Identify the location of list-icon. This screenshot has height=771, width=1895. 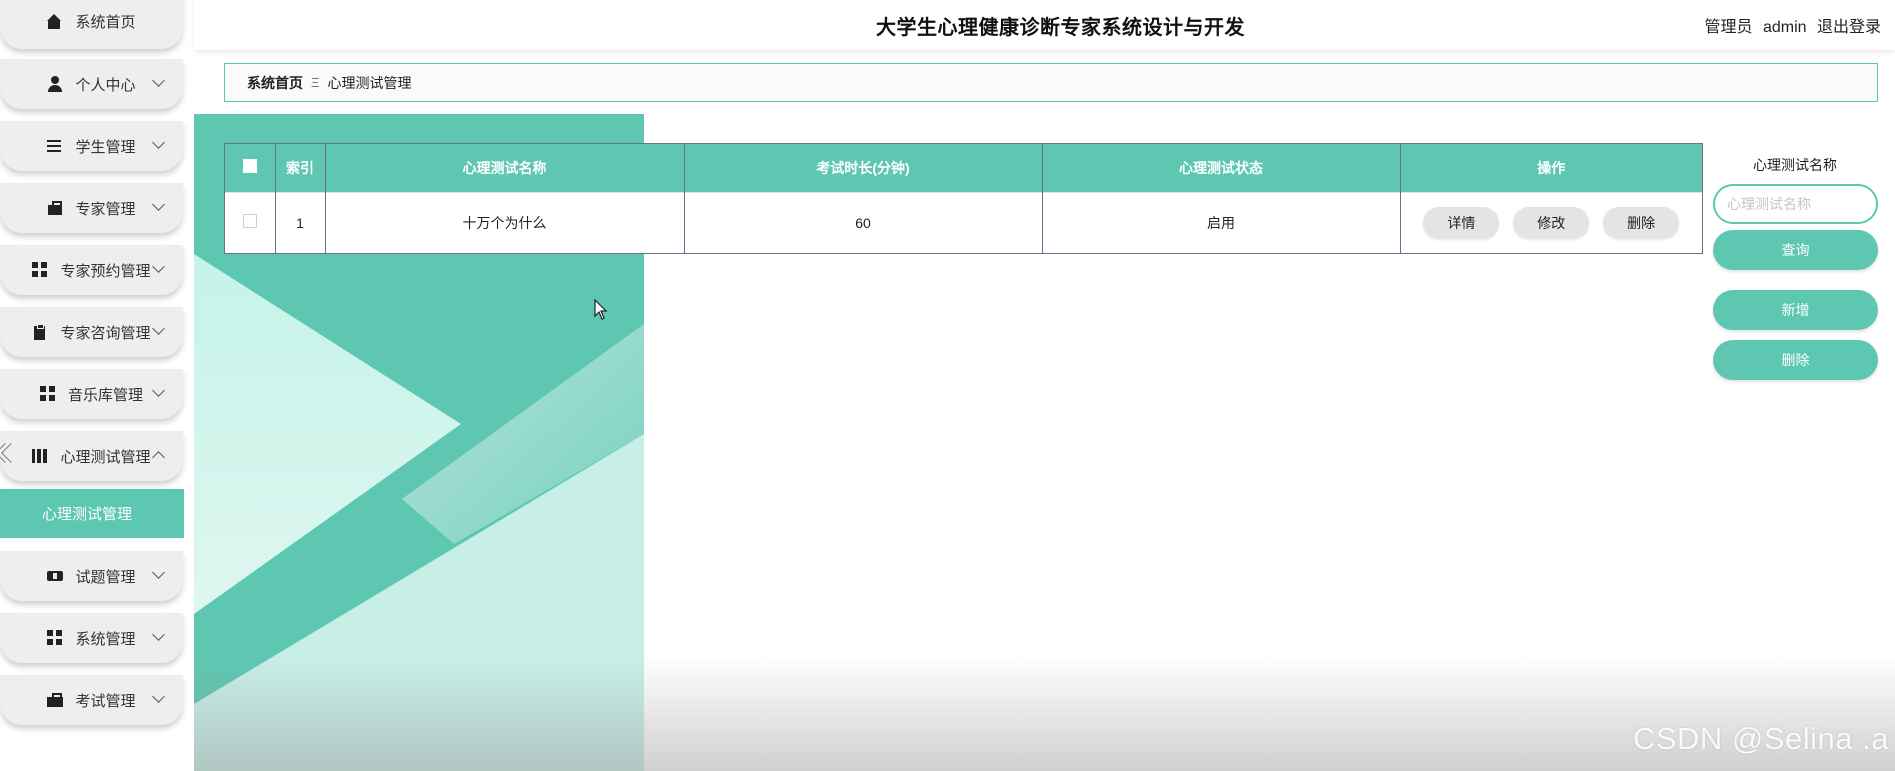
(55, 146).